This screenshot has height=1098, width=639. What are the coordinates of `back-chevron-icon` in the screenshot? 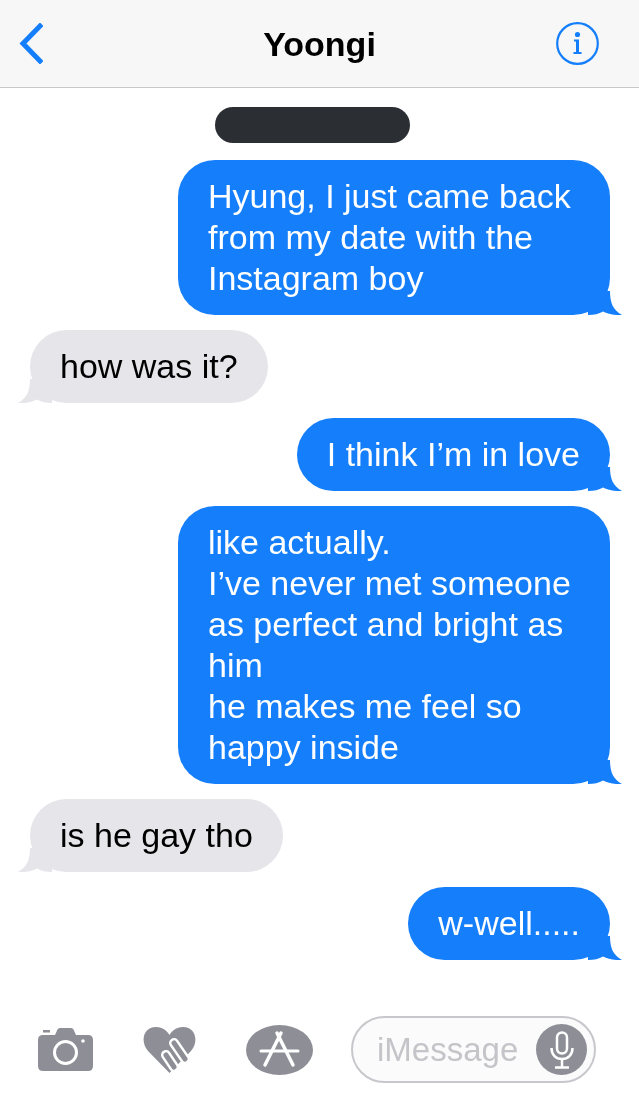 It's located at (30, 43).